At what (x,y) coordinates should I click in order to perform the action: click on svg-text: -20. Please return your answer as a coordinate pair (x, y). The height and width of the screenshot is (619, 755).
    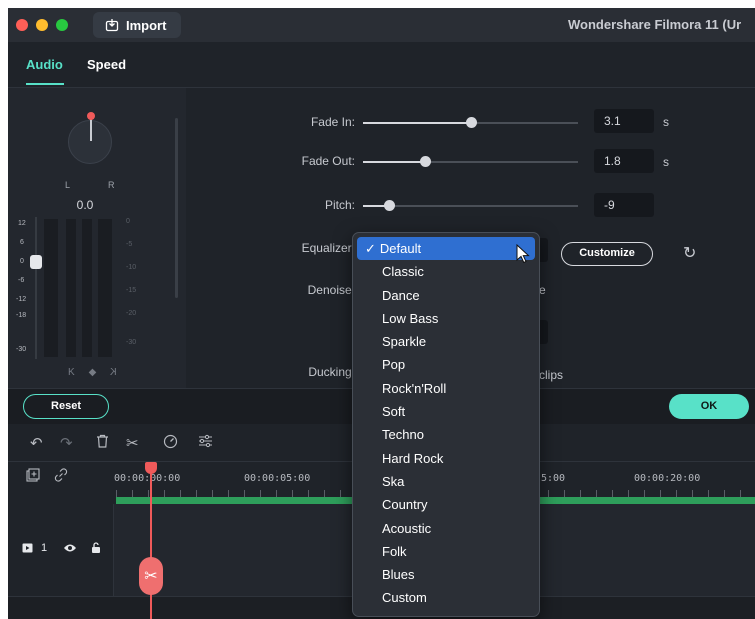
    Looking at the image, I should click on (131, 313).